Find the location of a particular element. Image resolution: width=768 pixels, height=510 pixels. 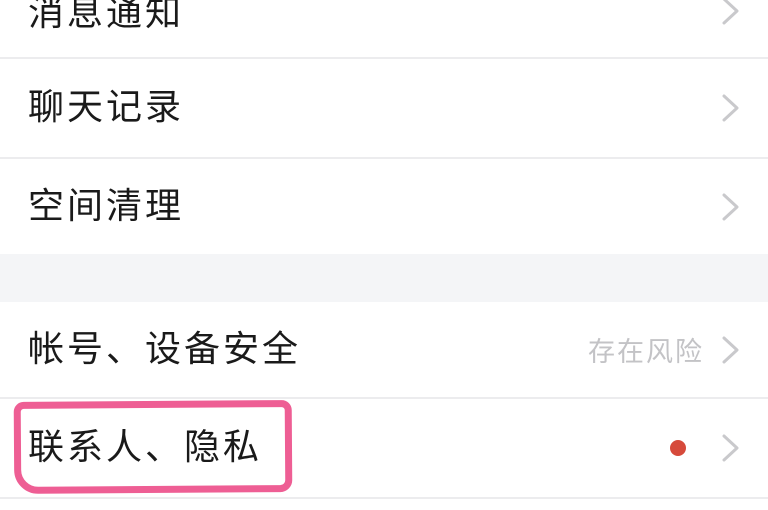

settings-item-label: 帐号、设备安全 is located at coordinates (165, 349).